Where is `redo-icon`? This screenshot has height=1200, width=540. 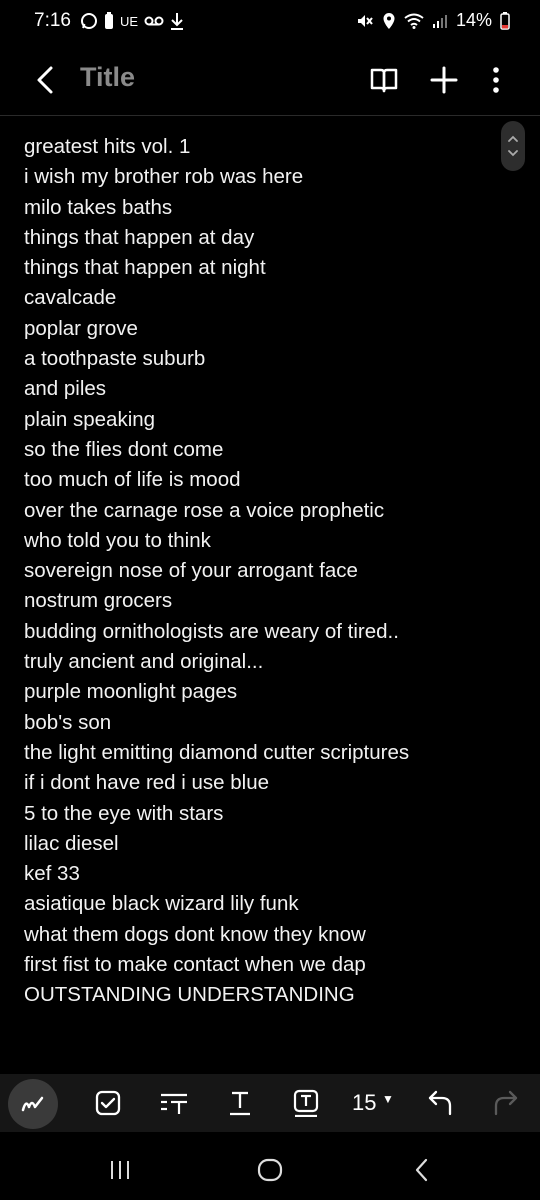 redo-icon is located at coordinates (506, 1103).